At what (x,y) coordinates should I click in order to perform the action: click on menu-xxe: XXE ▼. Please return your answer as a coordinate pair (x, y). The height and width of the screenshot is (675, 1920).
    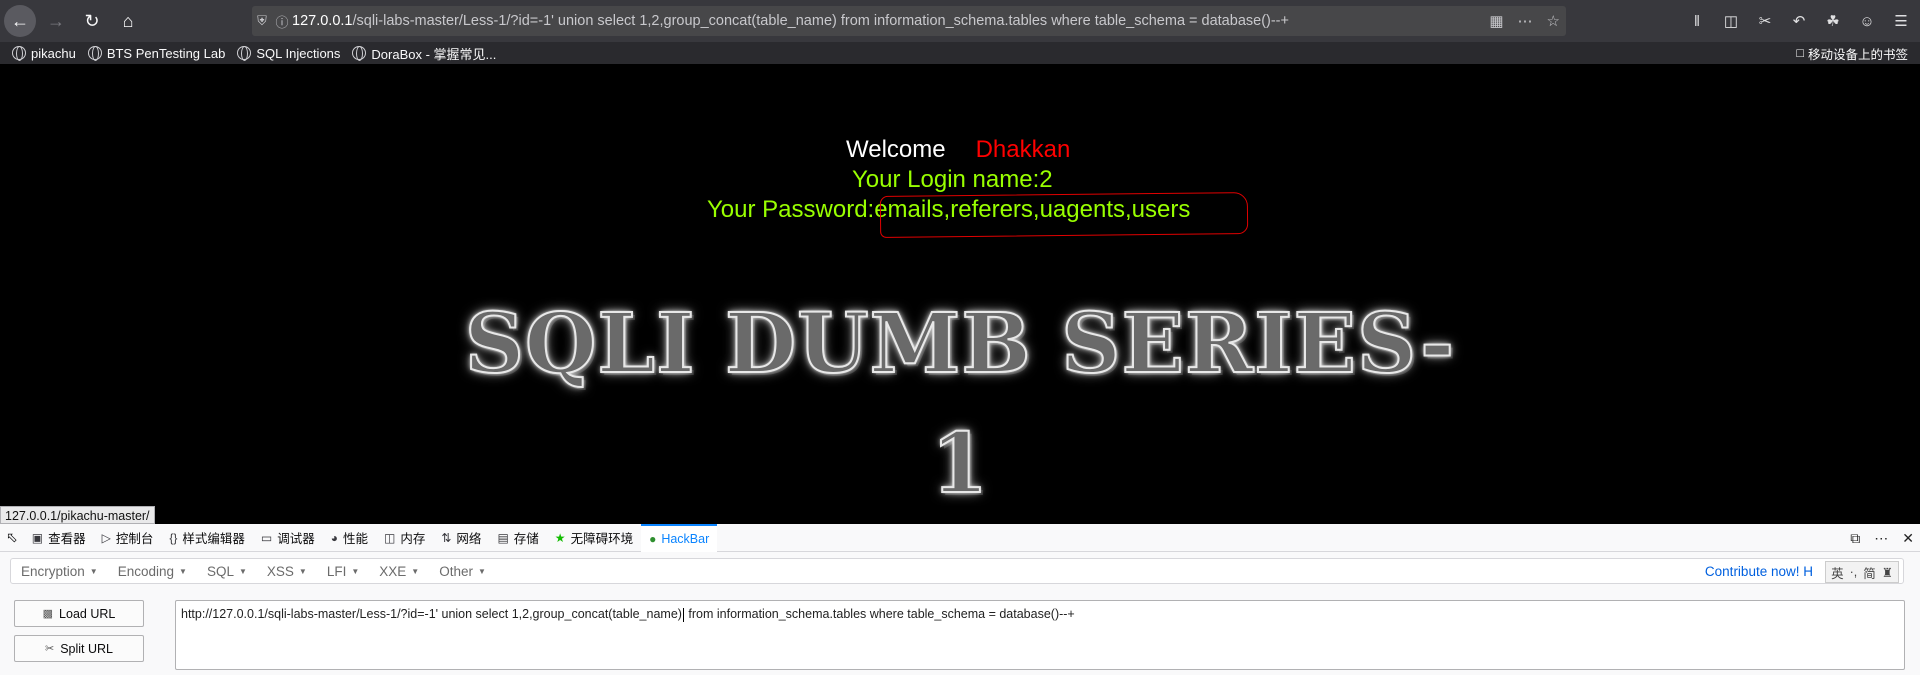
    Looking at the image, I should click on (399, 571).